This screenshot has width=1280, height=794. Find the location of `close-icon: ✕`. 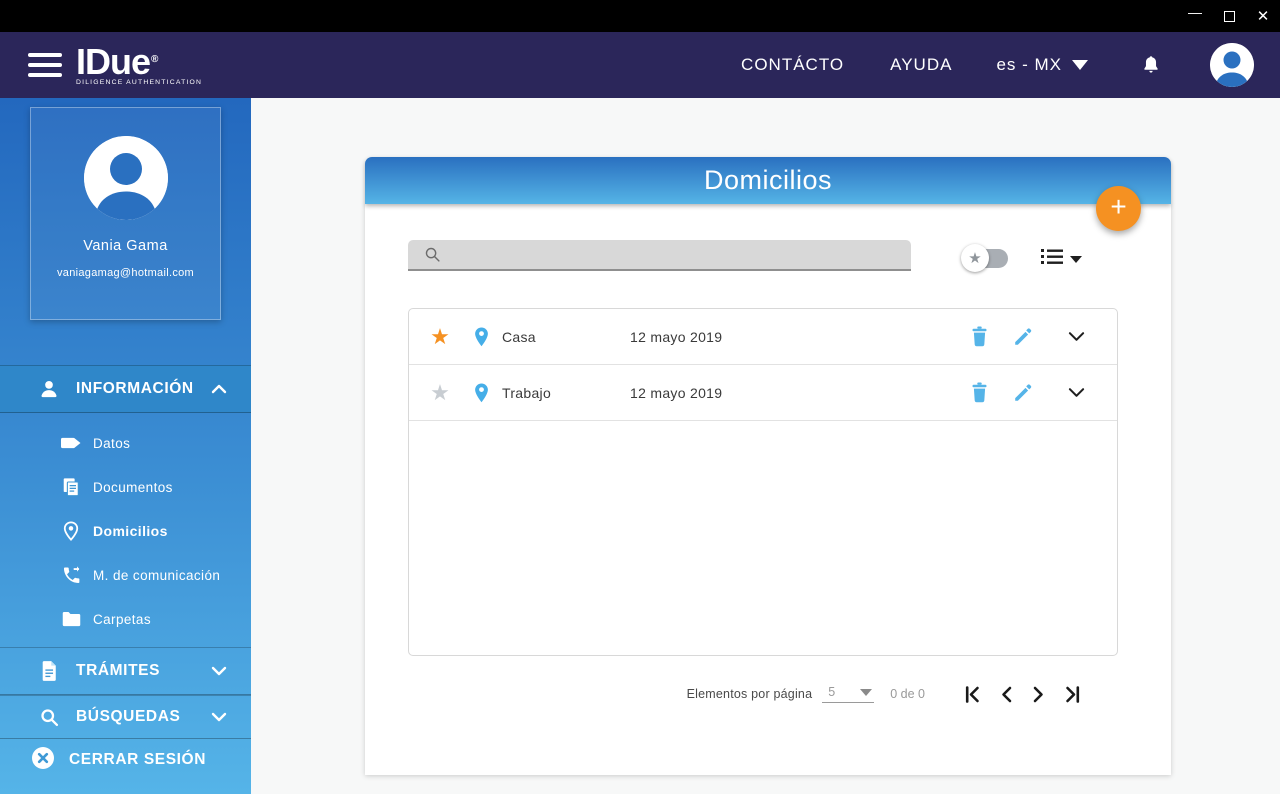

close-icon: ✕ is located at coordinates (1263, 16).